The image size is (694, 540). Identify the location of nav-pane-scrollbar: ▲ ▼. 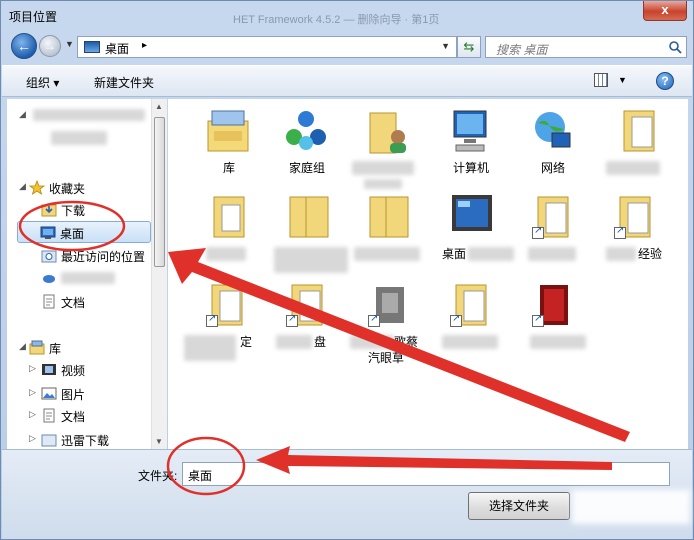
(159, 274).